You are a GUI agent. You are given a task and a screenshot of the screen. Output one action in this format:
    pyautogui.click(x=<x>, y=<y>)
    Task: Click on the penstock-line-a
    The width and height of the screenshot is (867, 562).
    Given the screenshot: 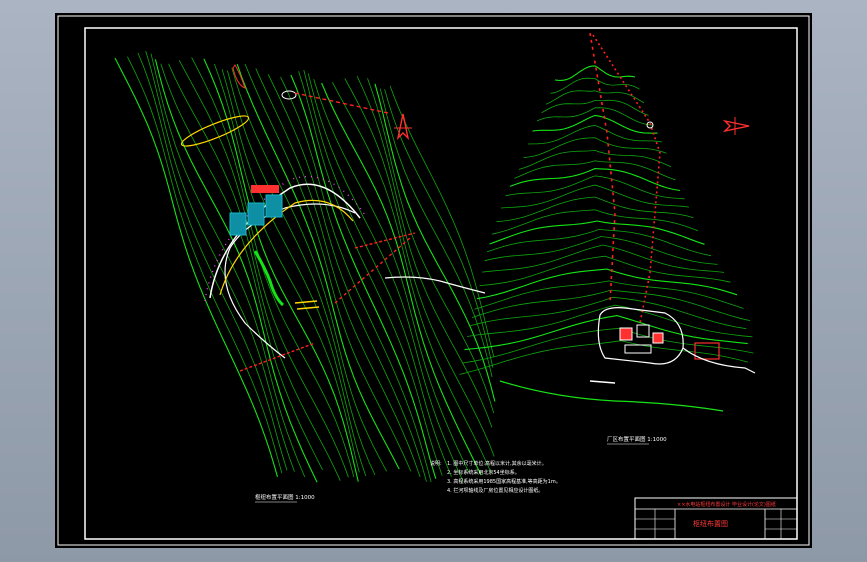 What is the action you would take?
    pyautogui.click(x=602, y=168)
    